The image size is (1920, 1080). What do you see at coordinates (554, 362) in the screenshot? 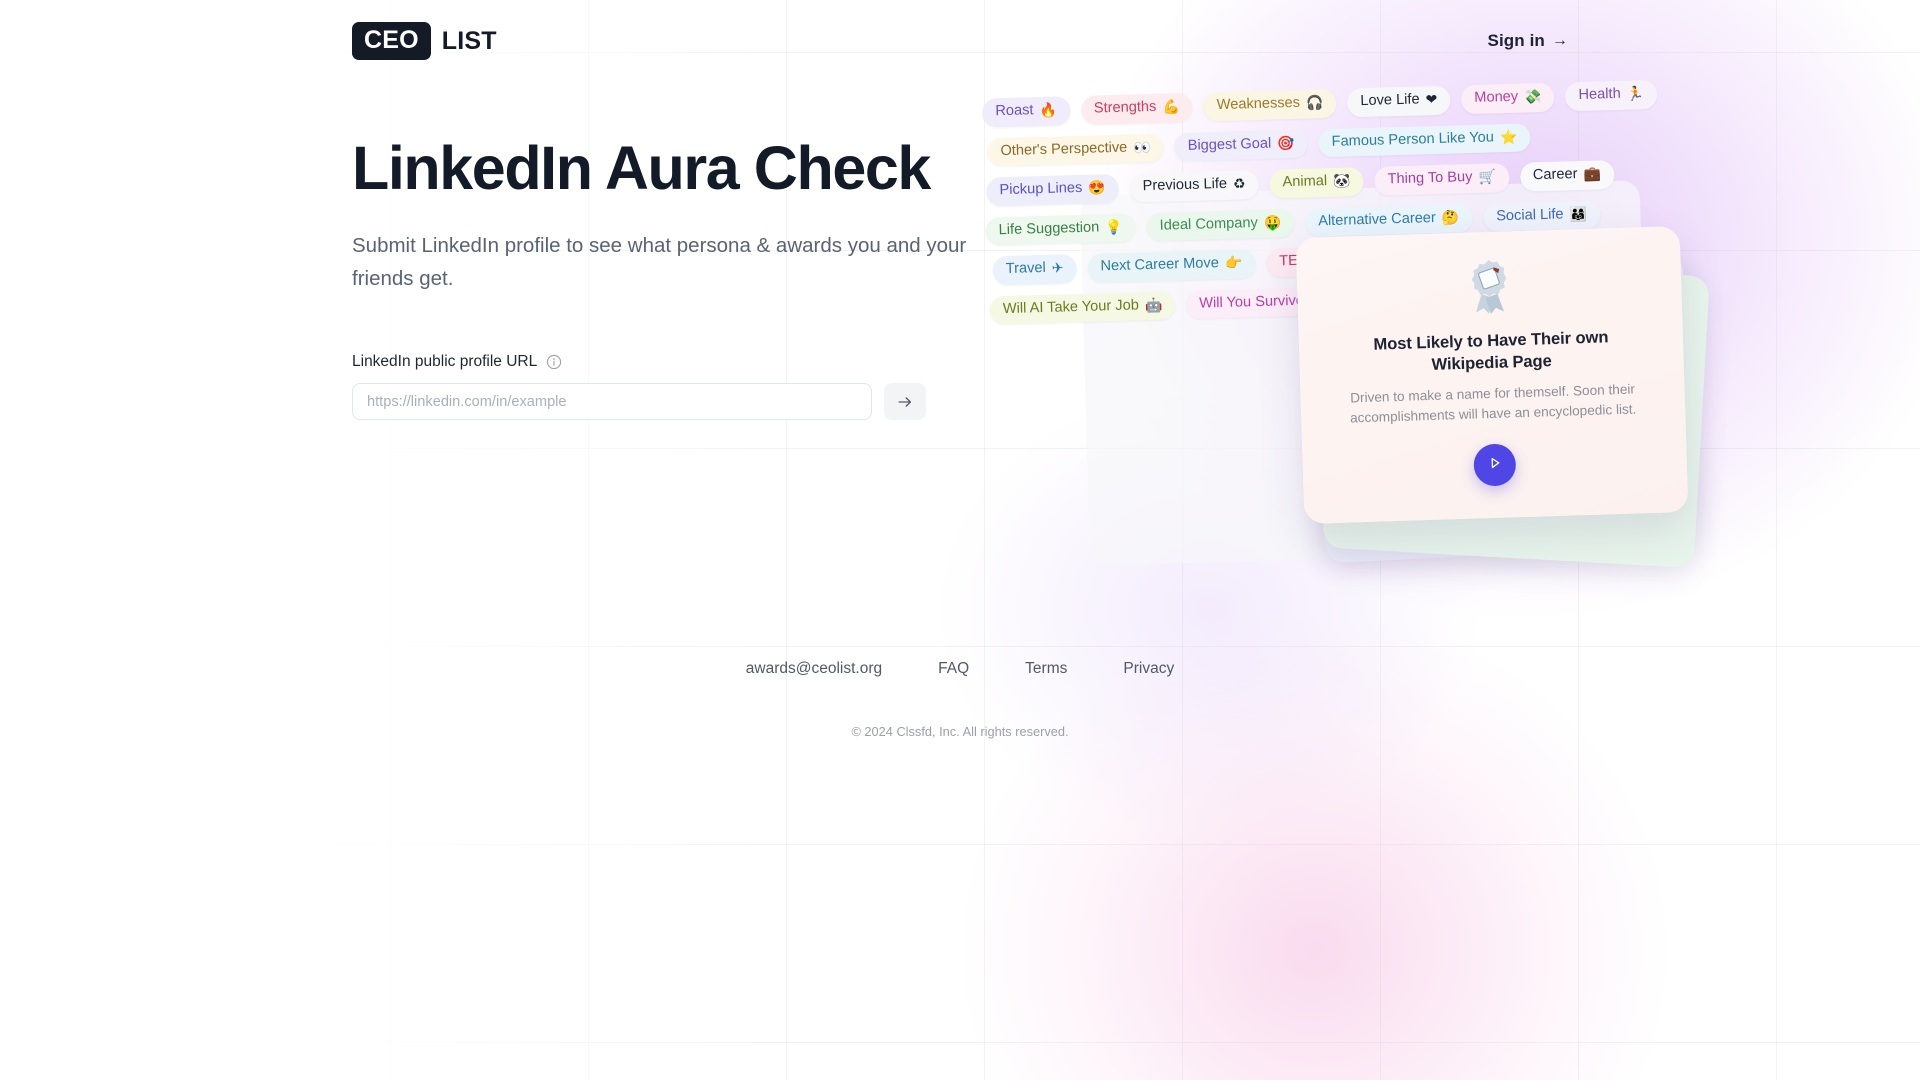
I see `info-circle-icon` at bounding box center [554, 362].